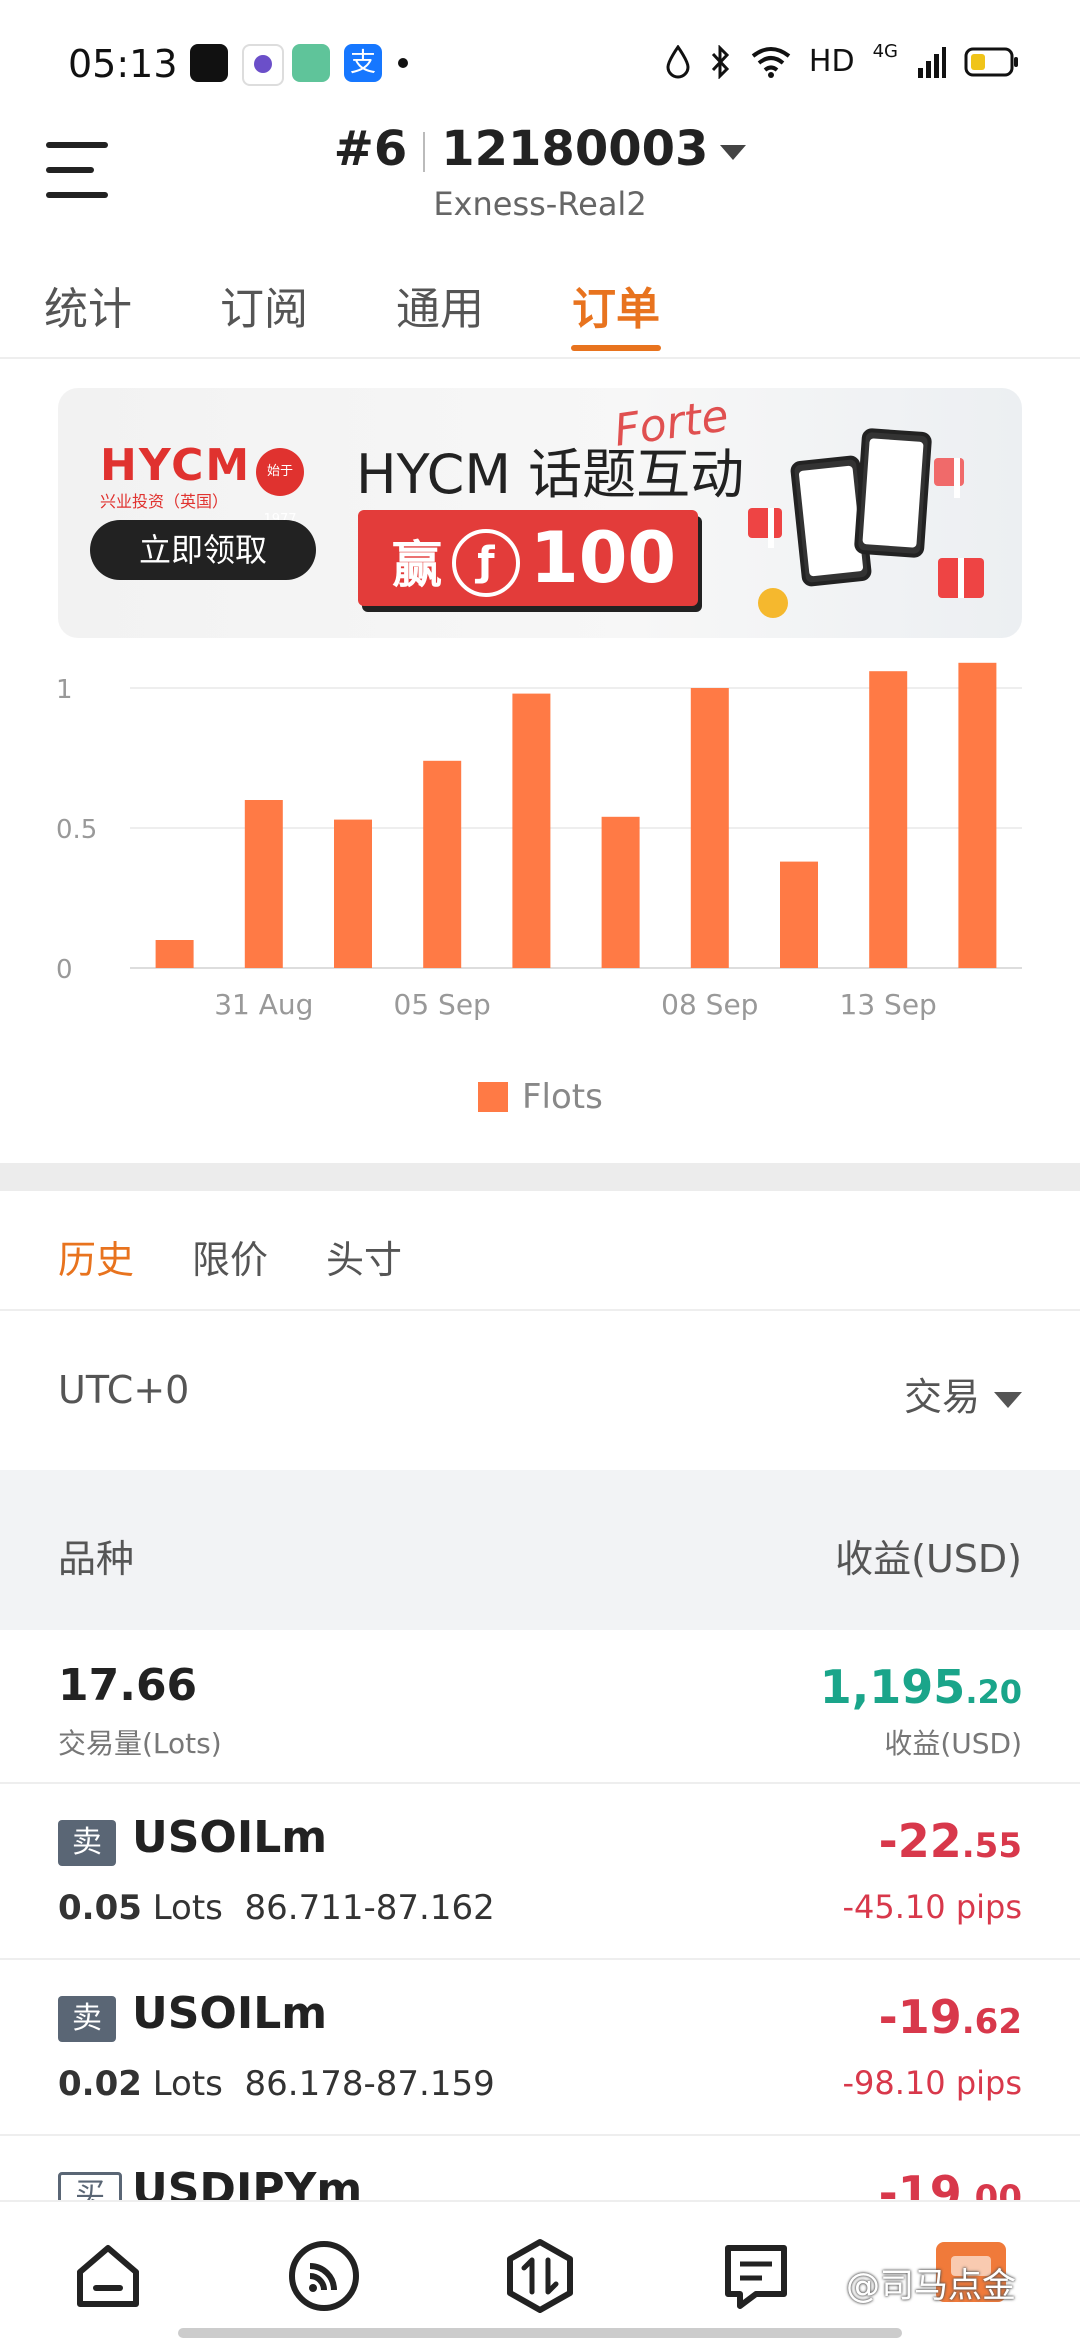 The image size is (1080, 2342). What do you see at coordinates (123, 1390) in the screenshot?
I see `timezone-label: UTC+0` at bounding box center [123, 1390].